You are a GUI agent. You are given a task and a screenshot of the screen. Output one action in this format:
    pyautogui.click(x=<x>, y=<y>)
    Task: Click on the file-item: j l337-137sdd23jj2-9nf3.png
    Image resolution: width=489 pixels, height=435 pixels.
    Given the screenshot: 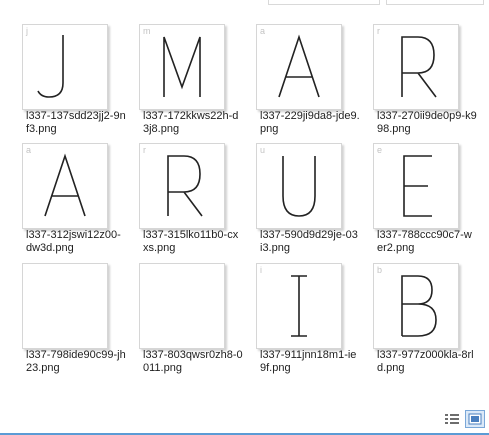 What is the action you would take?
    pyautogui.click(x=74, y=81)
    